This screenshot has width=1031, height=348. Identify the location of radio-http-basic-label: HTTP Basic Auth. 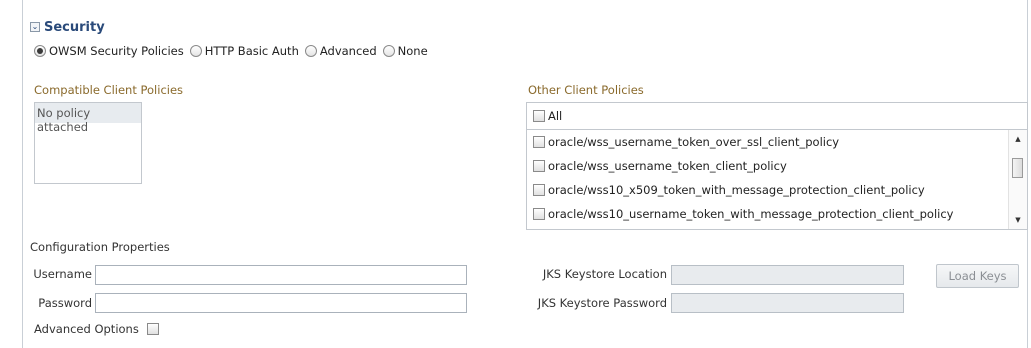
(252, 51).